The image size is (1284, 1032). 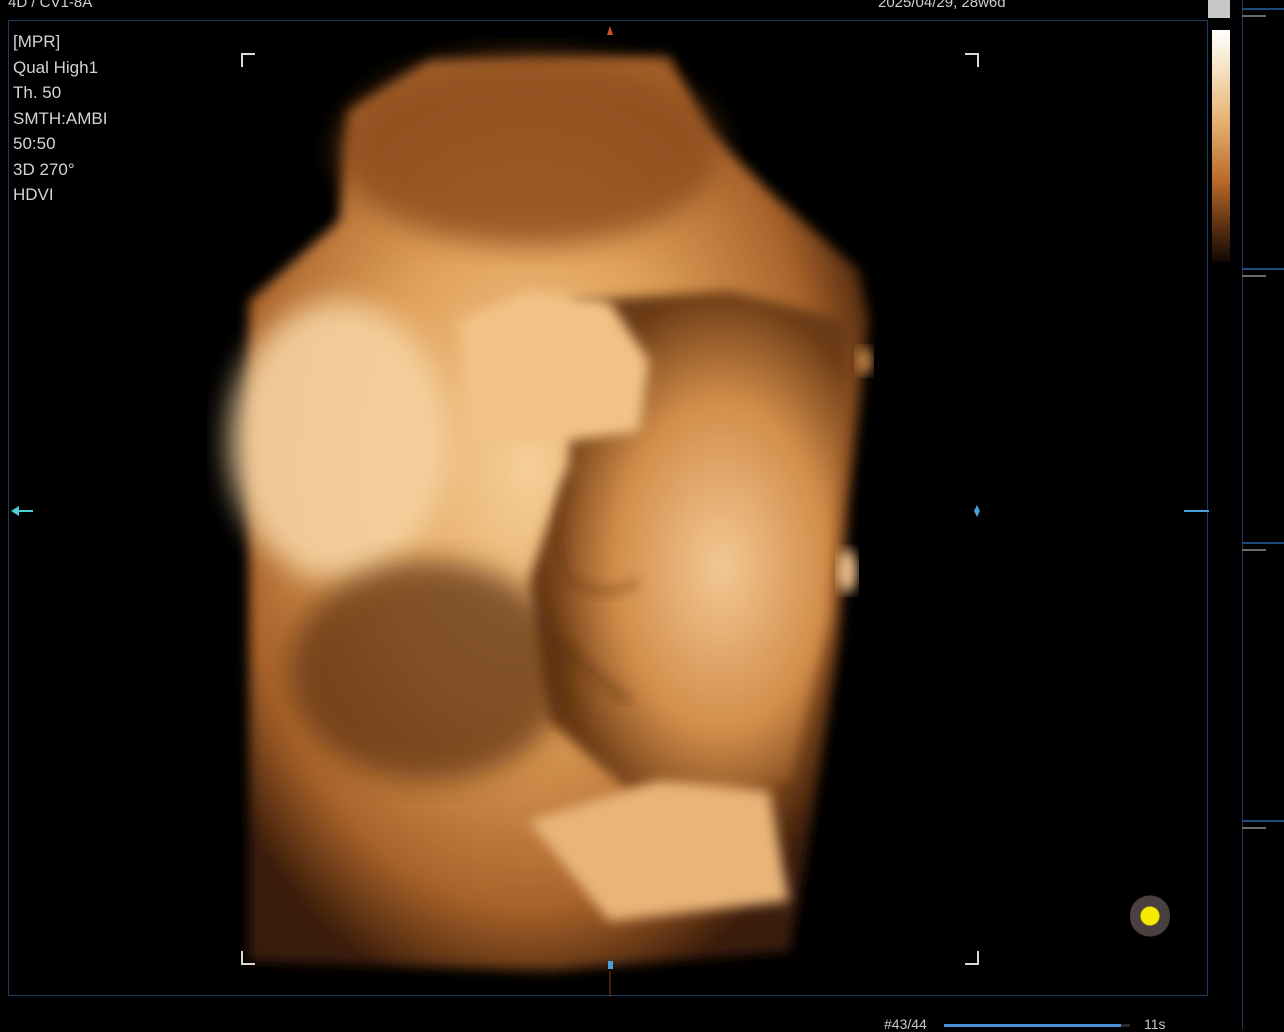 I want to click on cine-progress-bar, so click(x=1037, y=1025).